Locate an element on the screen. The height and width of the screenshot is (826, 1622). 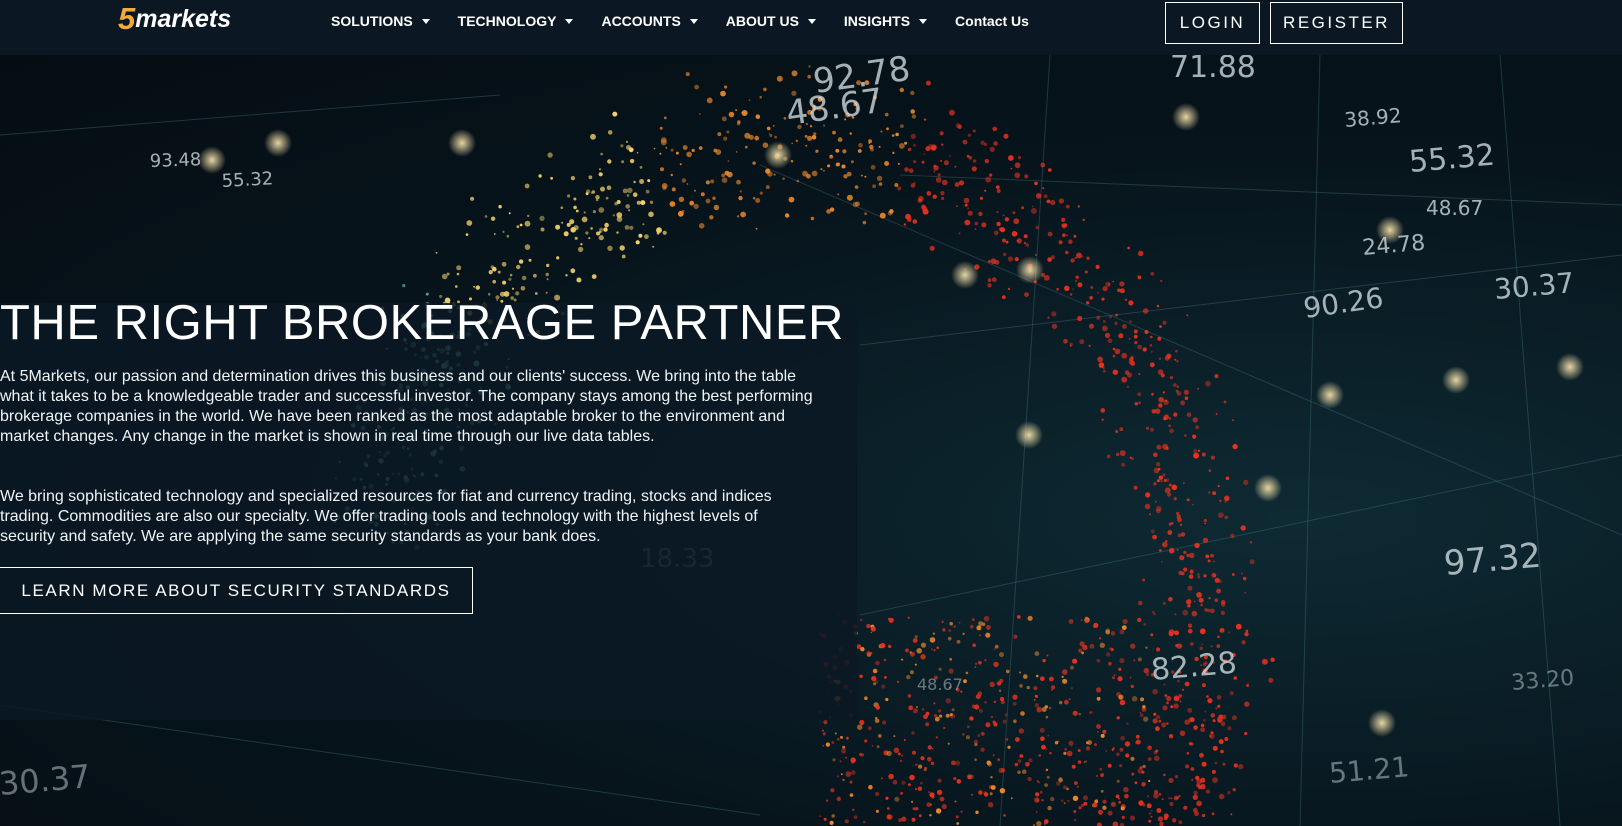
nav-item-solutions: SOLUTIONS is located at coordinates (380, 21).